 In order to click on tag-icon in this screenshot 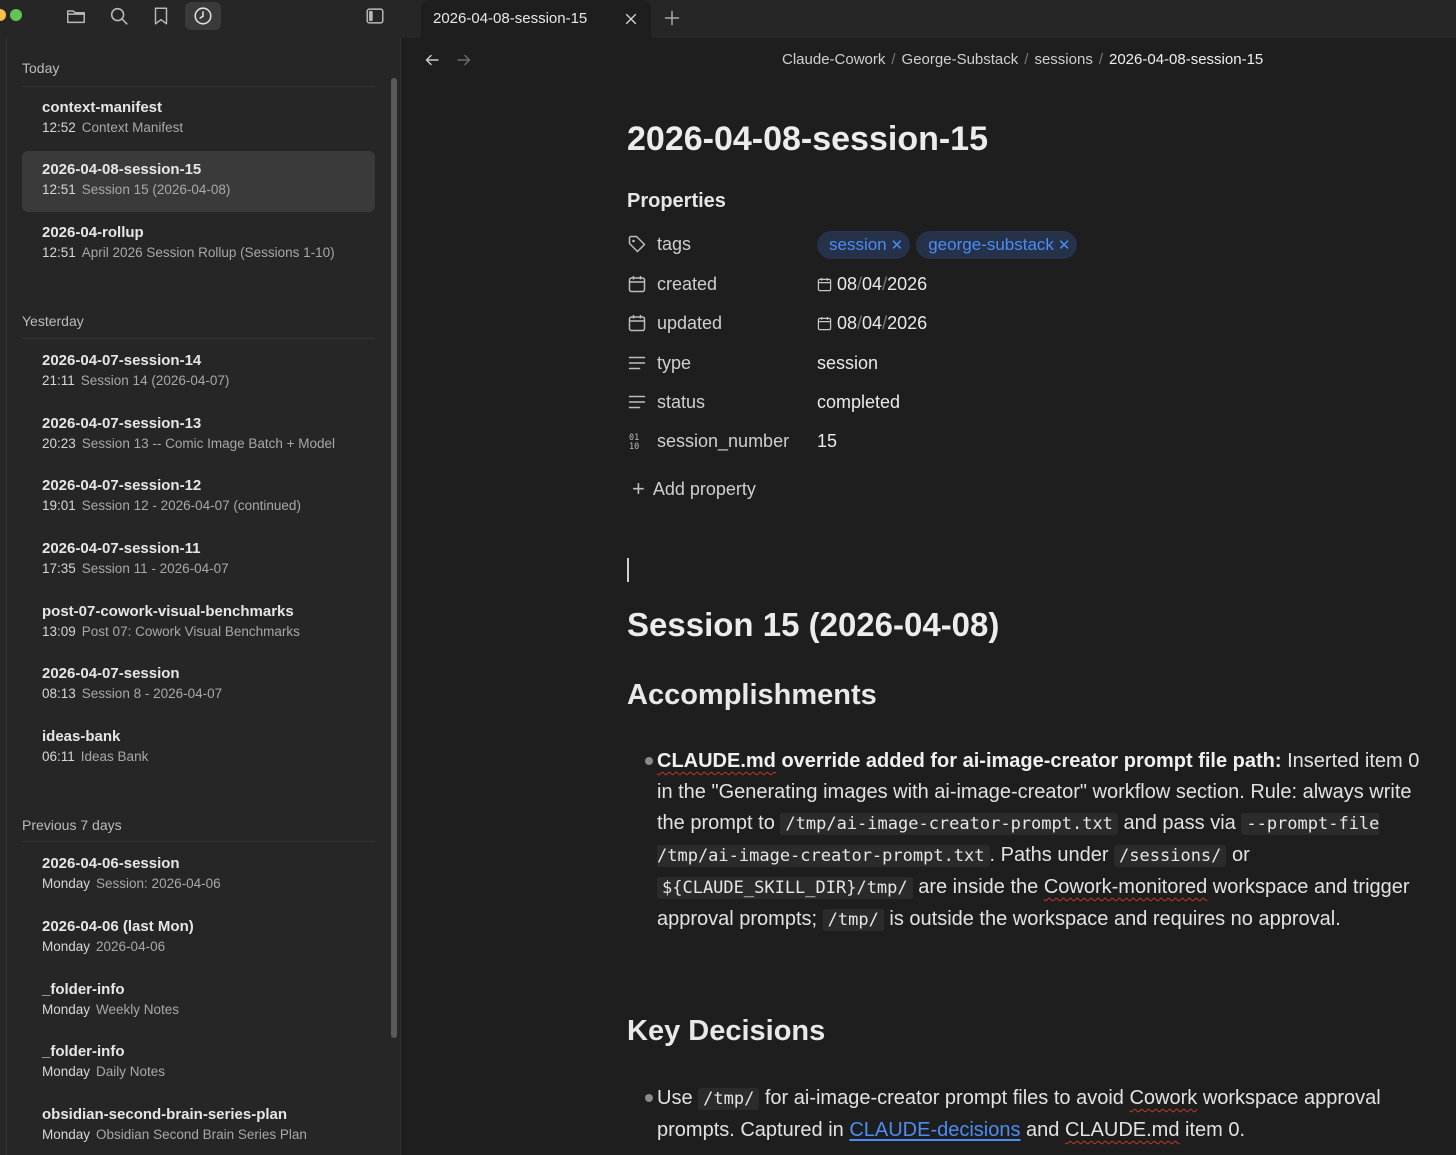, I will do `click(637, 244)`.